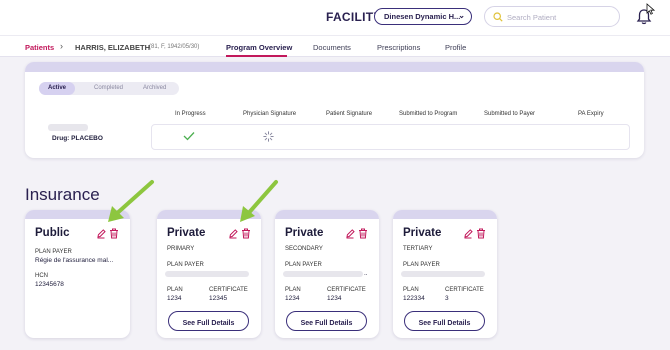  What do you see at coordinates (591, 114) in the screenshot?
I see `col-pa-expiry: PA Expiry` at bounding box center [591, 114].